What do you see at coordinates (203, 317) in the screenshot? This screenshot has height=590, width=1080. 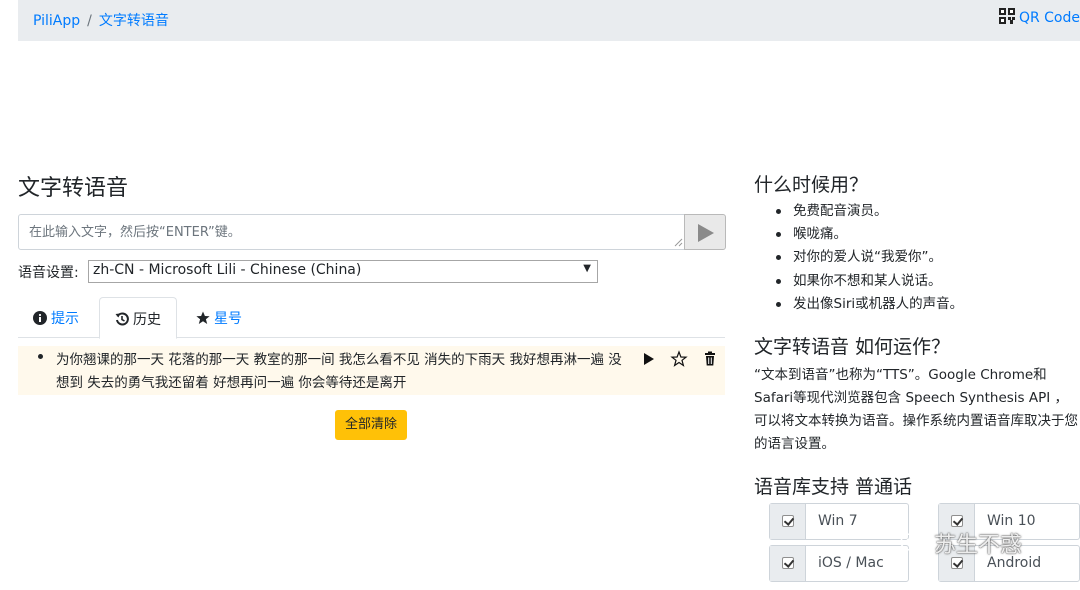 I see `star-icon` at bounding box center [203, 317].